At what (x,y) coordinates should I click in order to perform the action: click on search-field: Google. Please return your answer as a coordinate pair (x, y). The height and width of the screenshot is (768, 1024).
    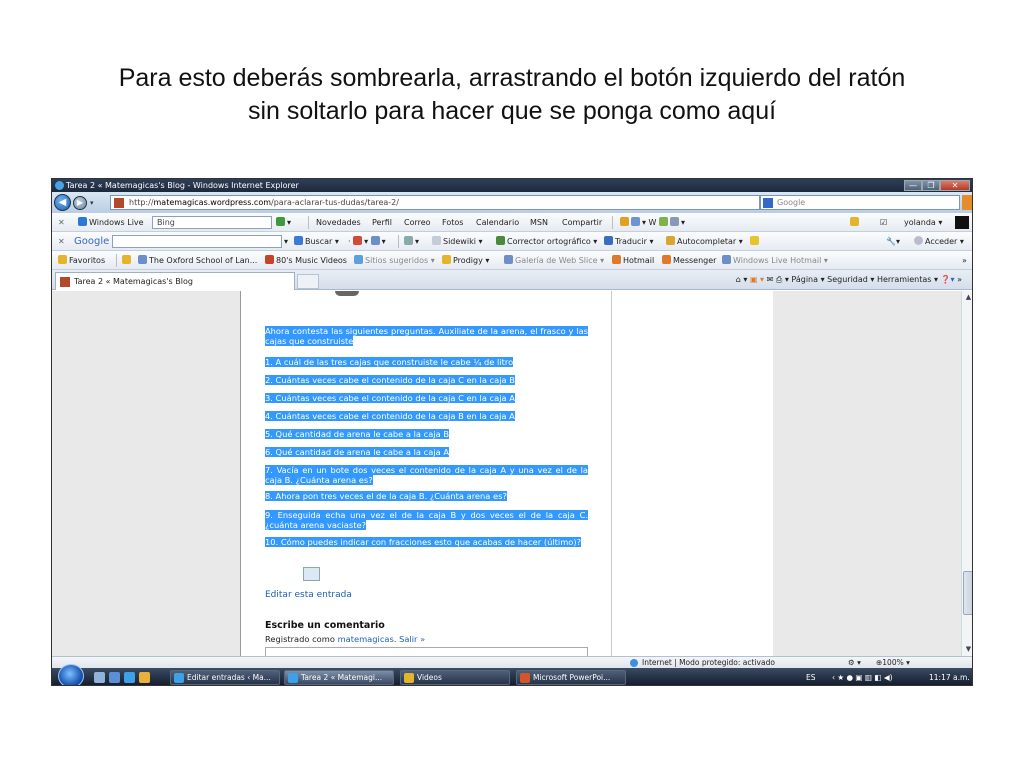
    Looking at the image, I should click on (860, 202).